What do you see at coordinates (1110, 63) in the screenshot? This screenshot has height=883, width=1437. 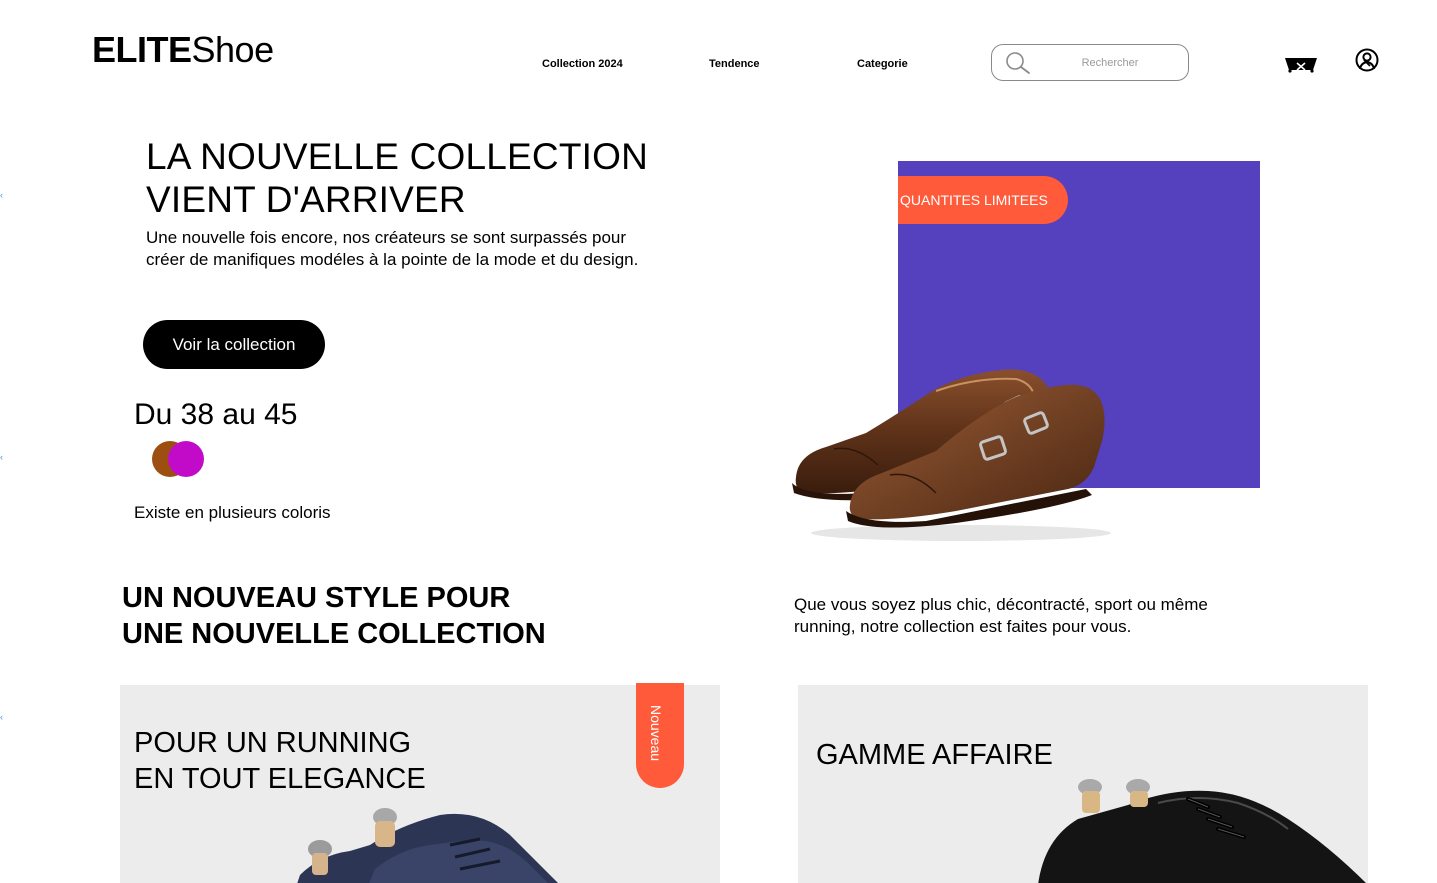 I see `search-input` at bounding box center [1110, 63].